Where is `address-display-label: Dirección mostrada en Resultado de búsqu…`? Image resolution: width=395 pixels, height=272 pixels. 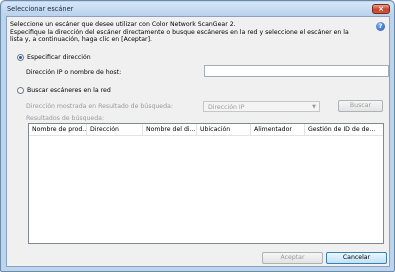 address-display-label: Dirección mostrada en Resultado de búsqu… is located at coordinates (99, 106).